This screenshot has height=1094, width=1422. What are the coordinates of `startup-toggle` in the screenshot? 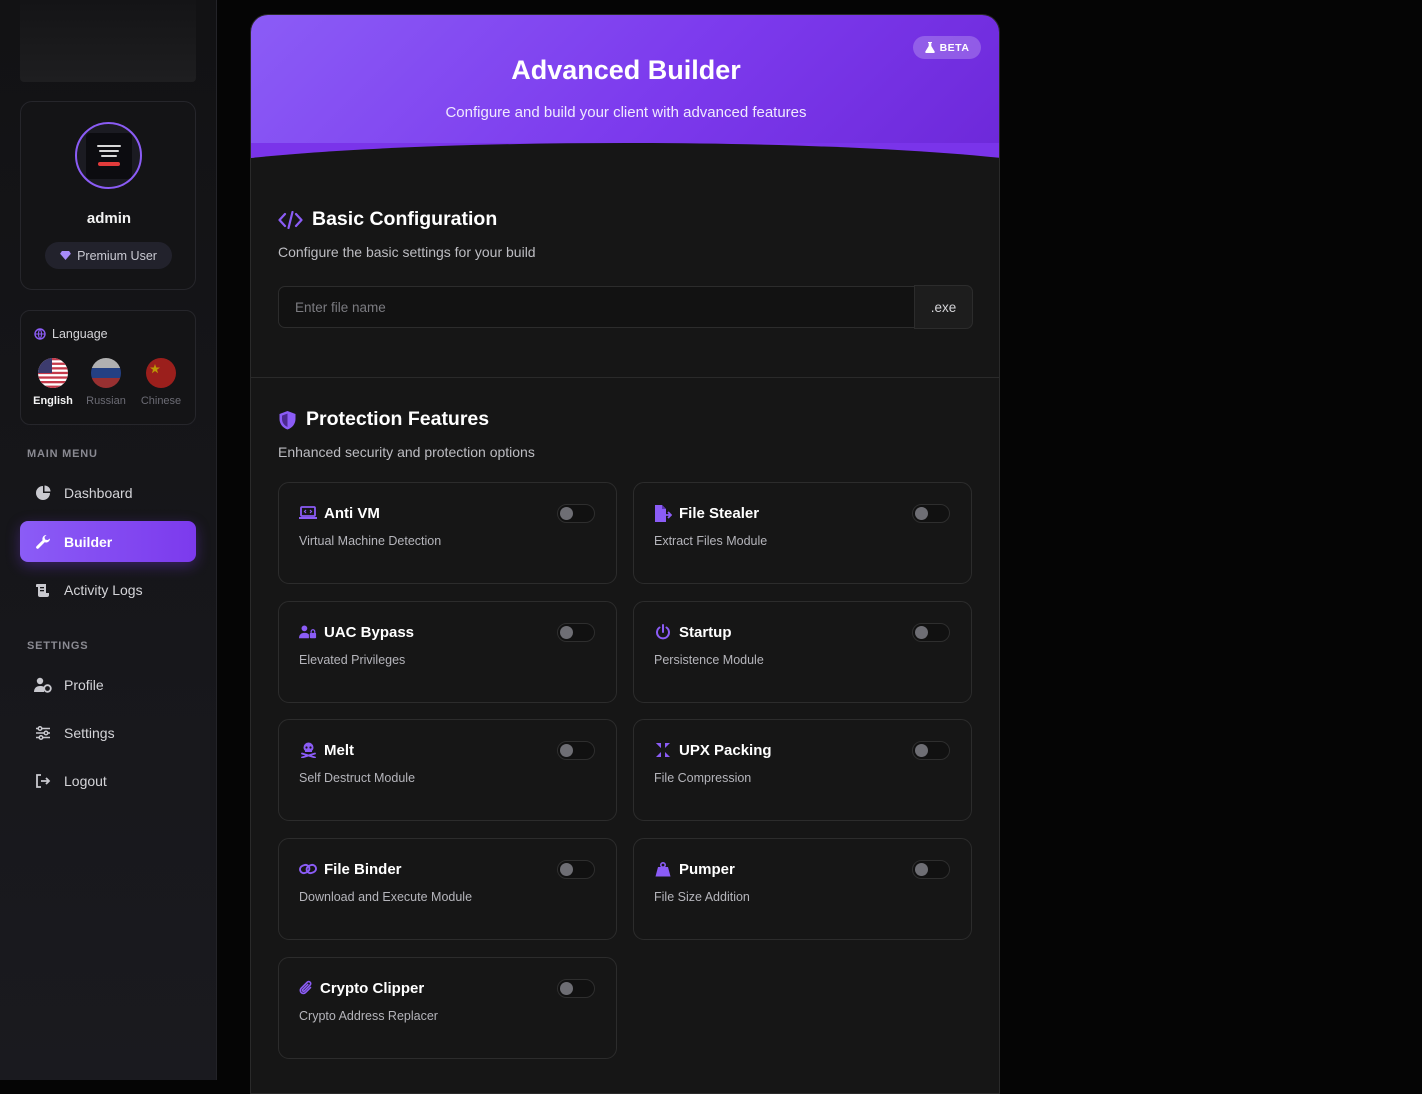 It's located at (931, 632).